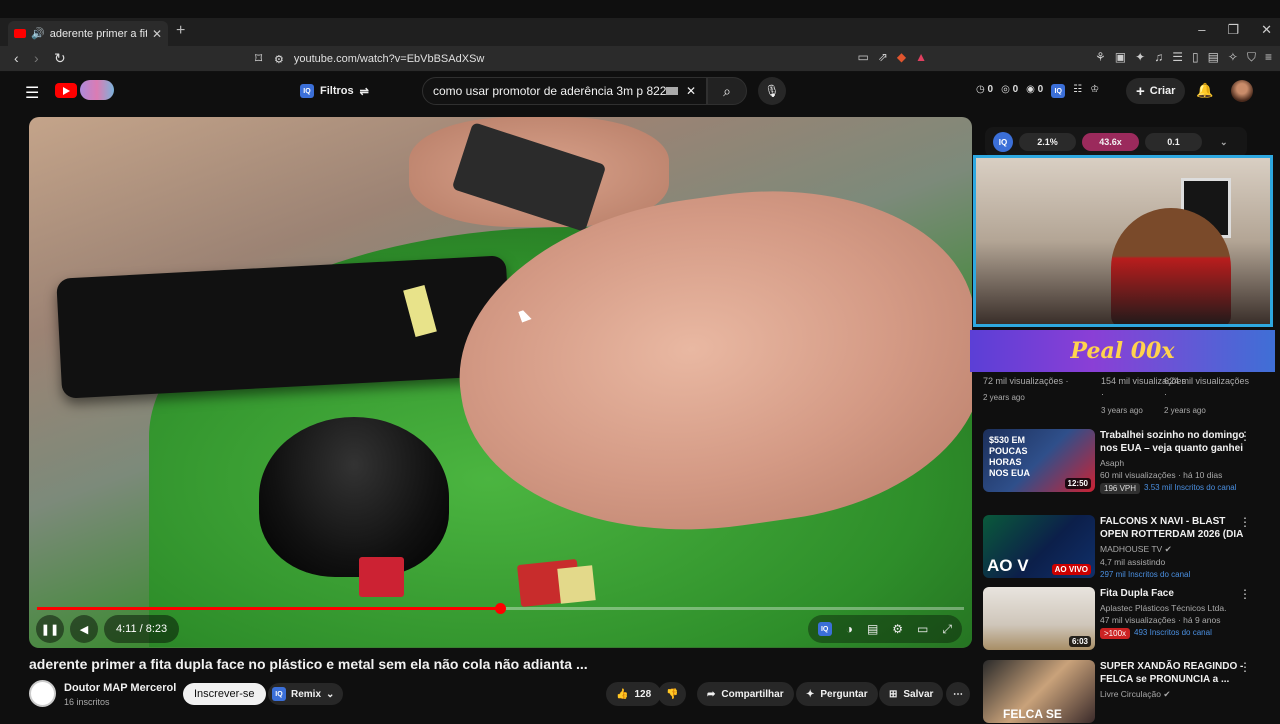  What do you see at coordinates (16, 58) in the screenshot?
I see `back-icon: ‹` at bounding box center [16, 58].